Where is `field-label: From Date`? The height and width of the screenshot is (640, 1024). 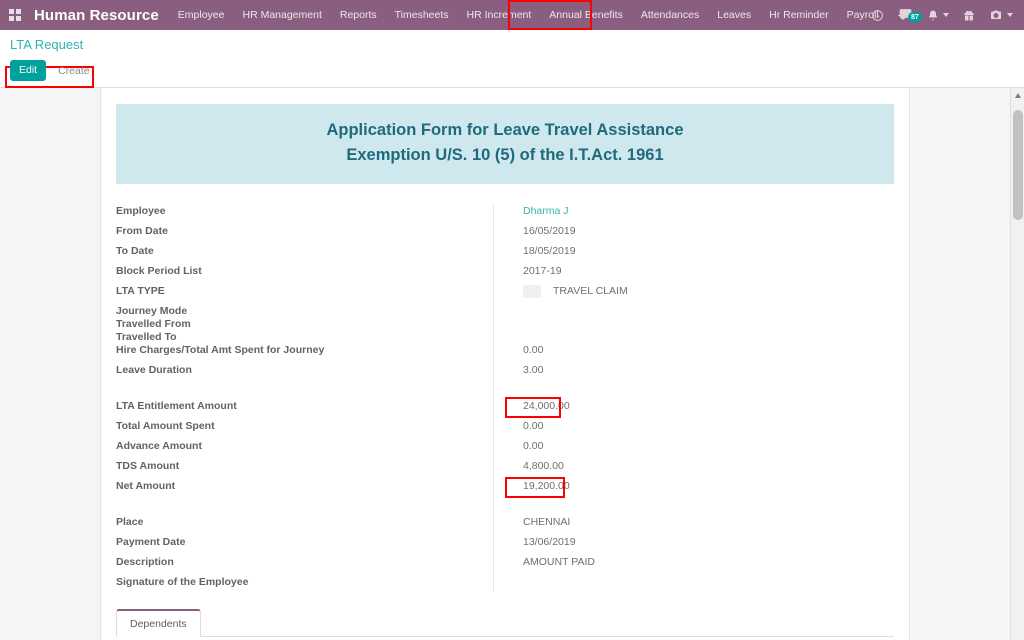 field-label: From Date is located at coordinates (142, 231).